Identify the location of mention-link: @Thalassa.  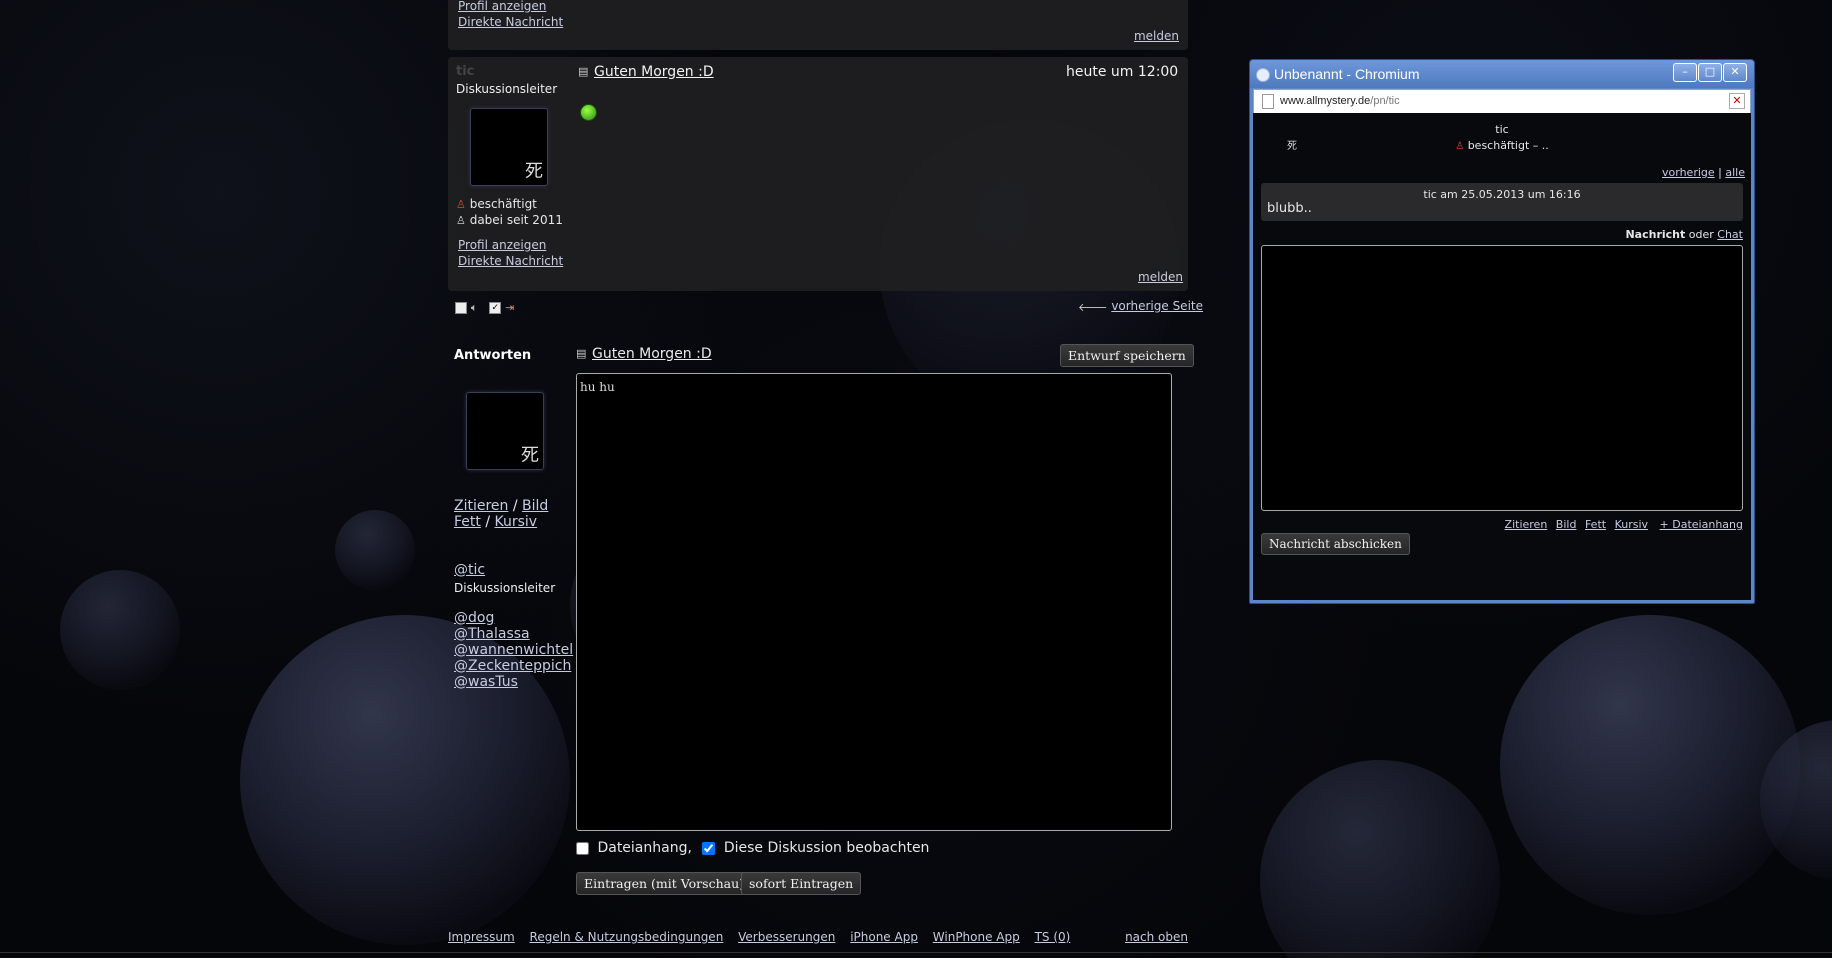
(492, 634).